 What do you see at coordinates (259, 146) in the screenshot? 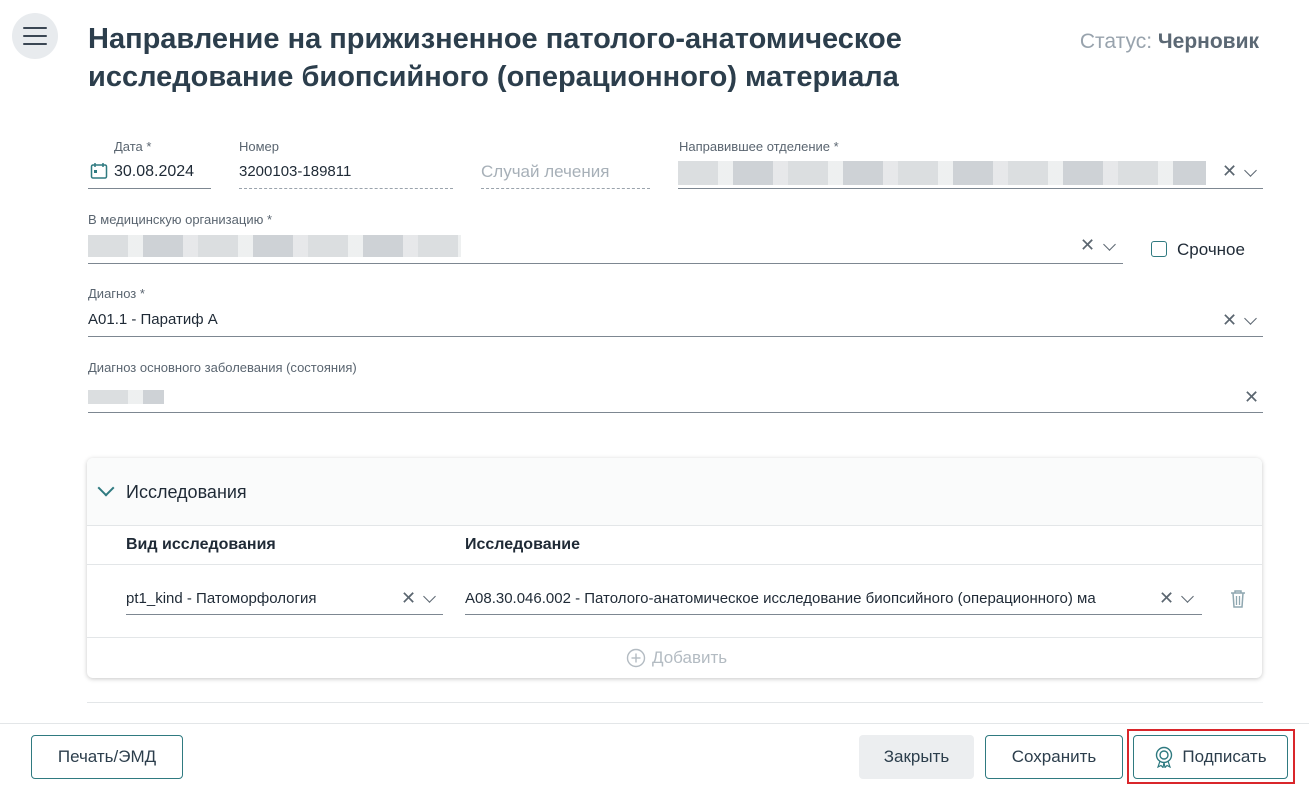
I see `number-label: Номер` at bounding box center [259, 146].